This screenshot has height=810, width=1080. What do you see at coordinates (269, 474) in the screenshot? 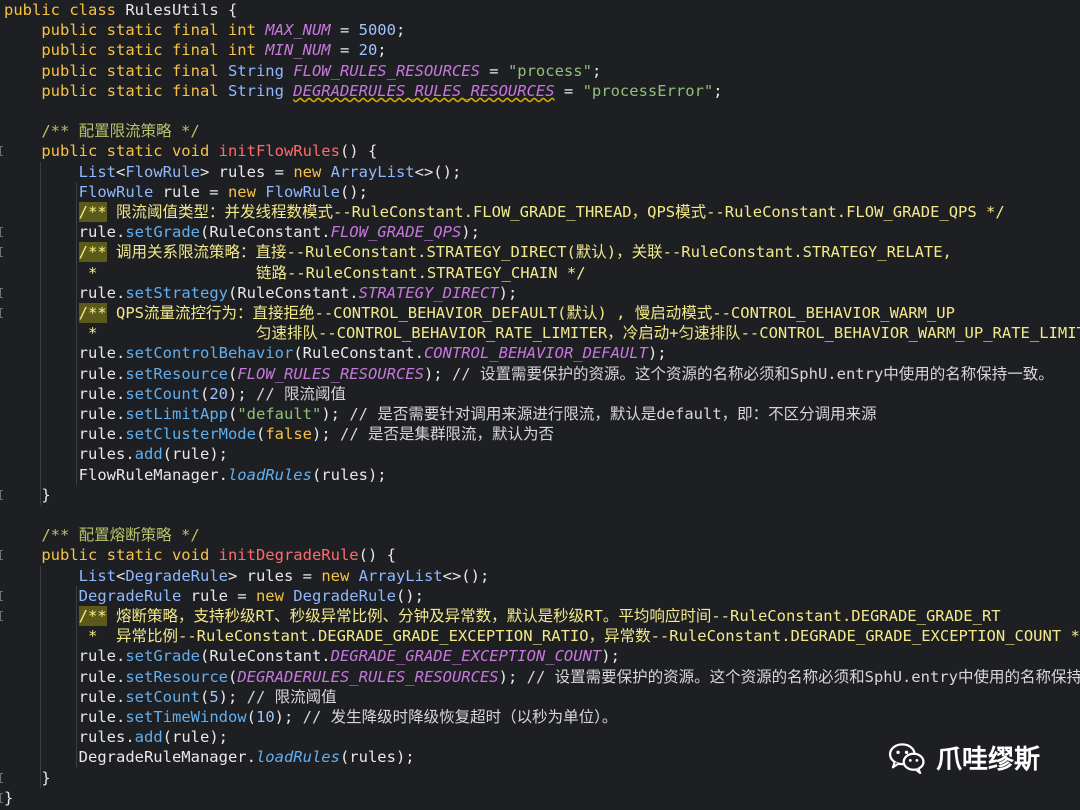
I see `code-token: loadRules` at bounding box center [269, 474].